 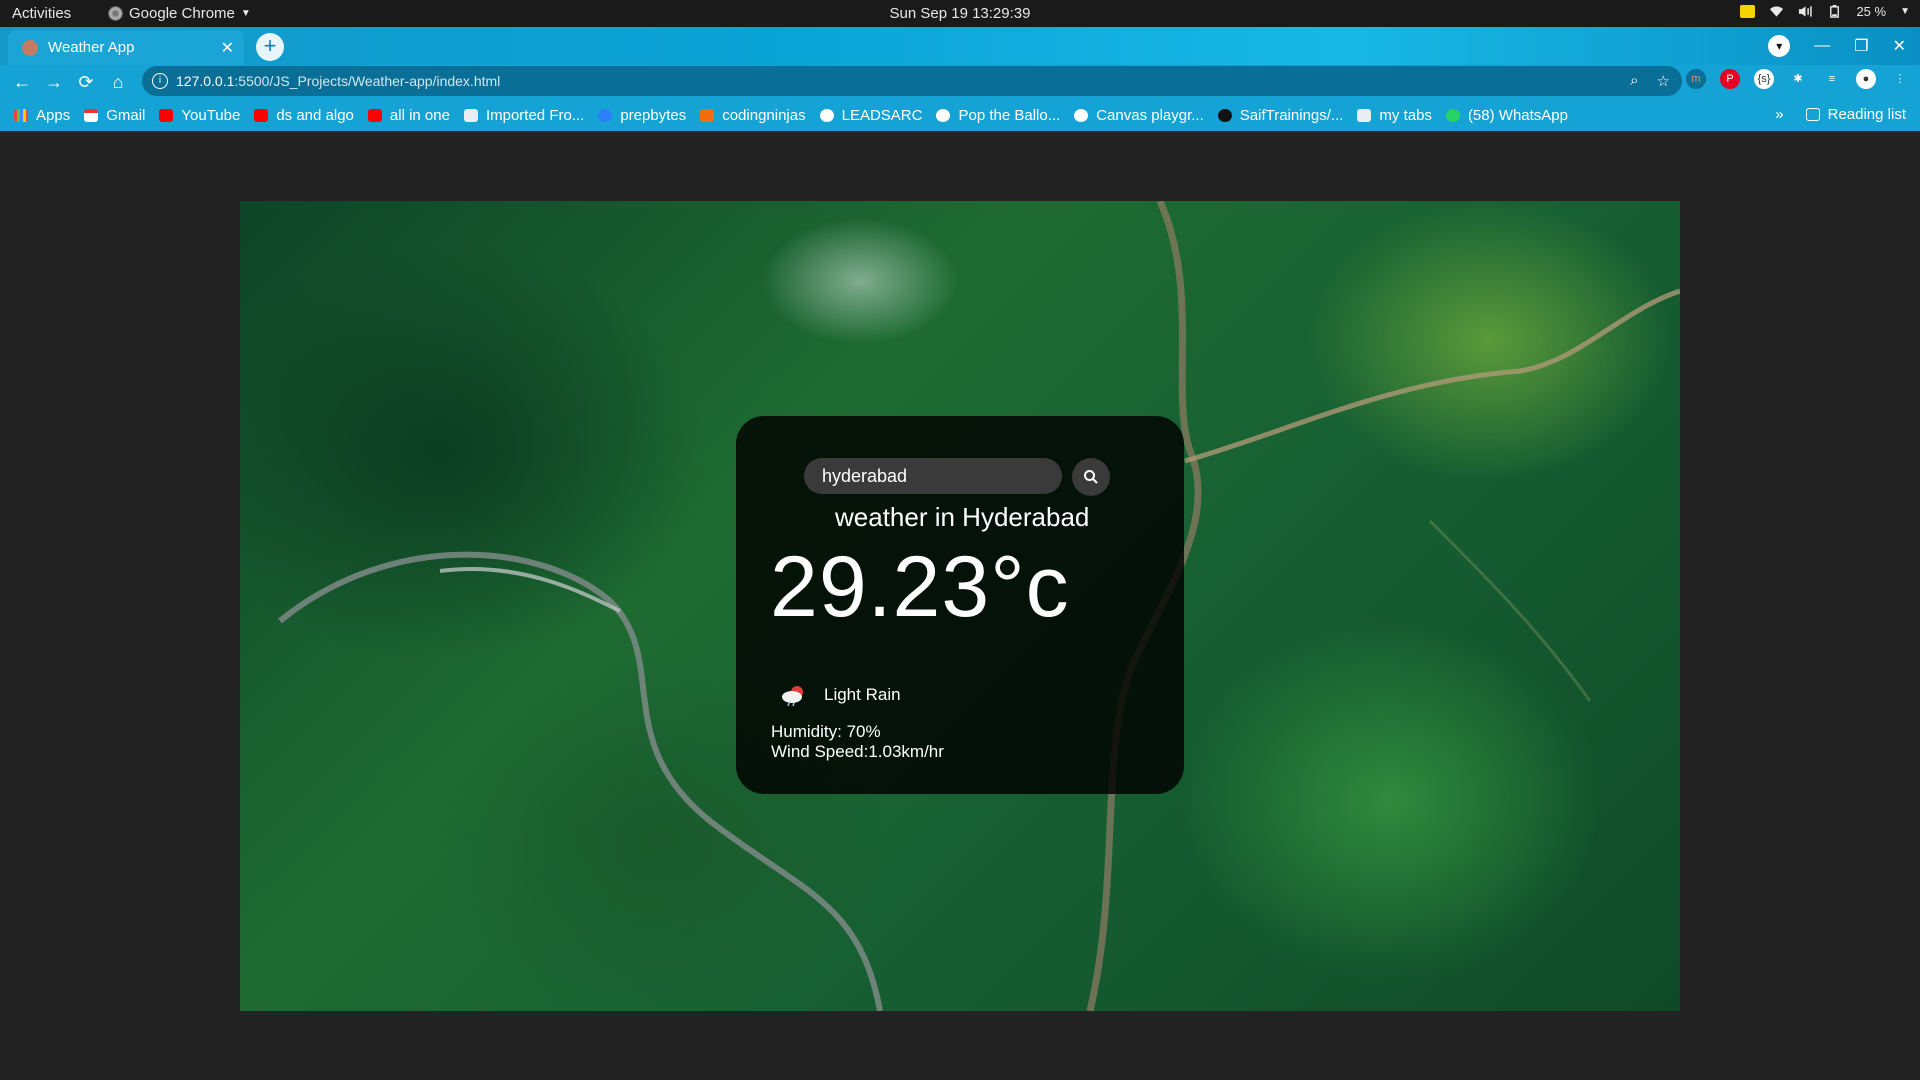 I want to click on new-tab-button: +, so click(x=270, y=47).